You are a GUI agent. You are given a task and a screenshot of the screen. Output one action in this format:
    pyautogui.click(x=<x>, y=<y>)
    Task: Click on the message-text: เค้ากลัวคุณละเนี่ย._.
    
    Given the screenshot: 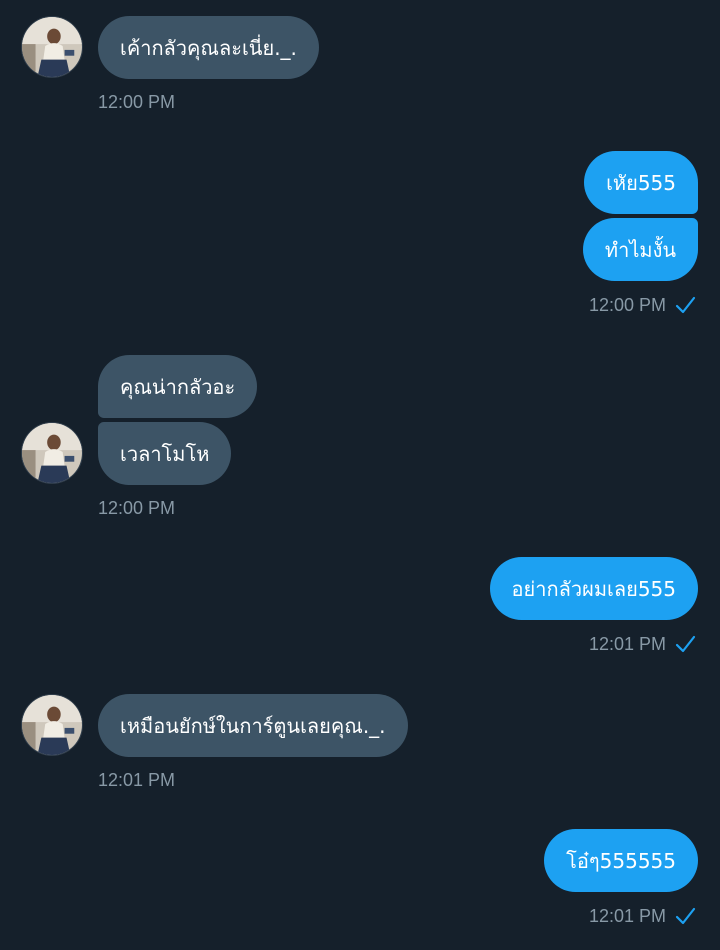 What is the action you would take?
    pyautogui.click(x=208, y=47)
    